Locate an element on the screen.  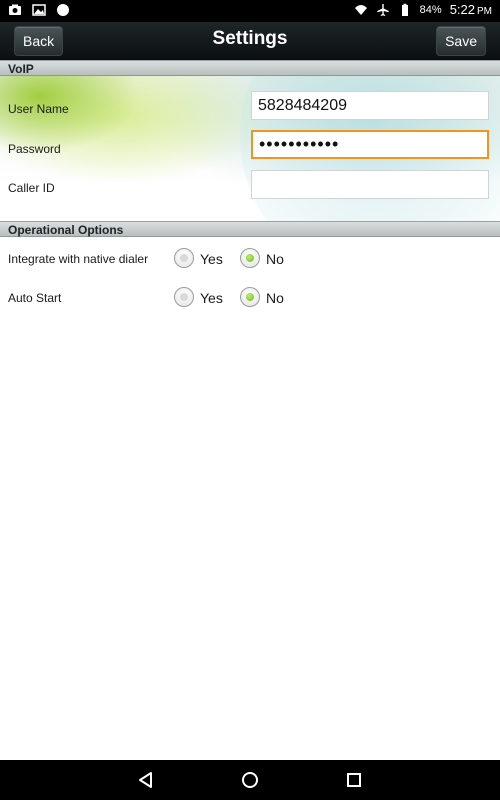
title-bar: Back Settings Save is located at coordinates (250, 41).